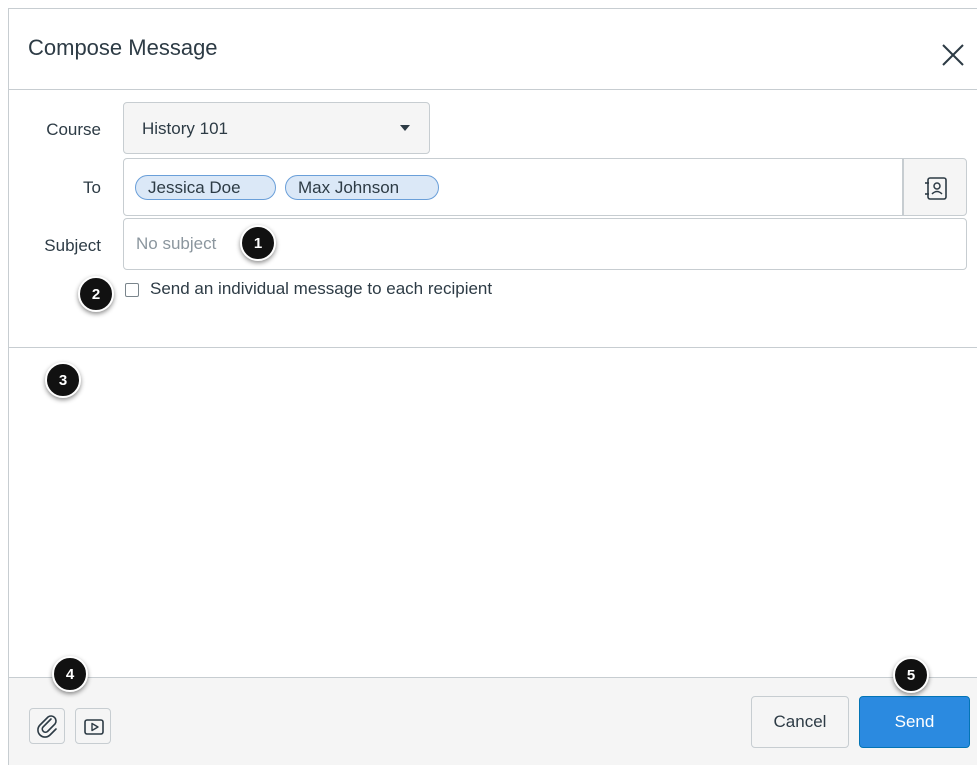 This screenshot has width=977, height=765. I want to click on recipient-token: Jessica Doe, so click(205, 187).